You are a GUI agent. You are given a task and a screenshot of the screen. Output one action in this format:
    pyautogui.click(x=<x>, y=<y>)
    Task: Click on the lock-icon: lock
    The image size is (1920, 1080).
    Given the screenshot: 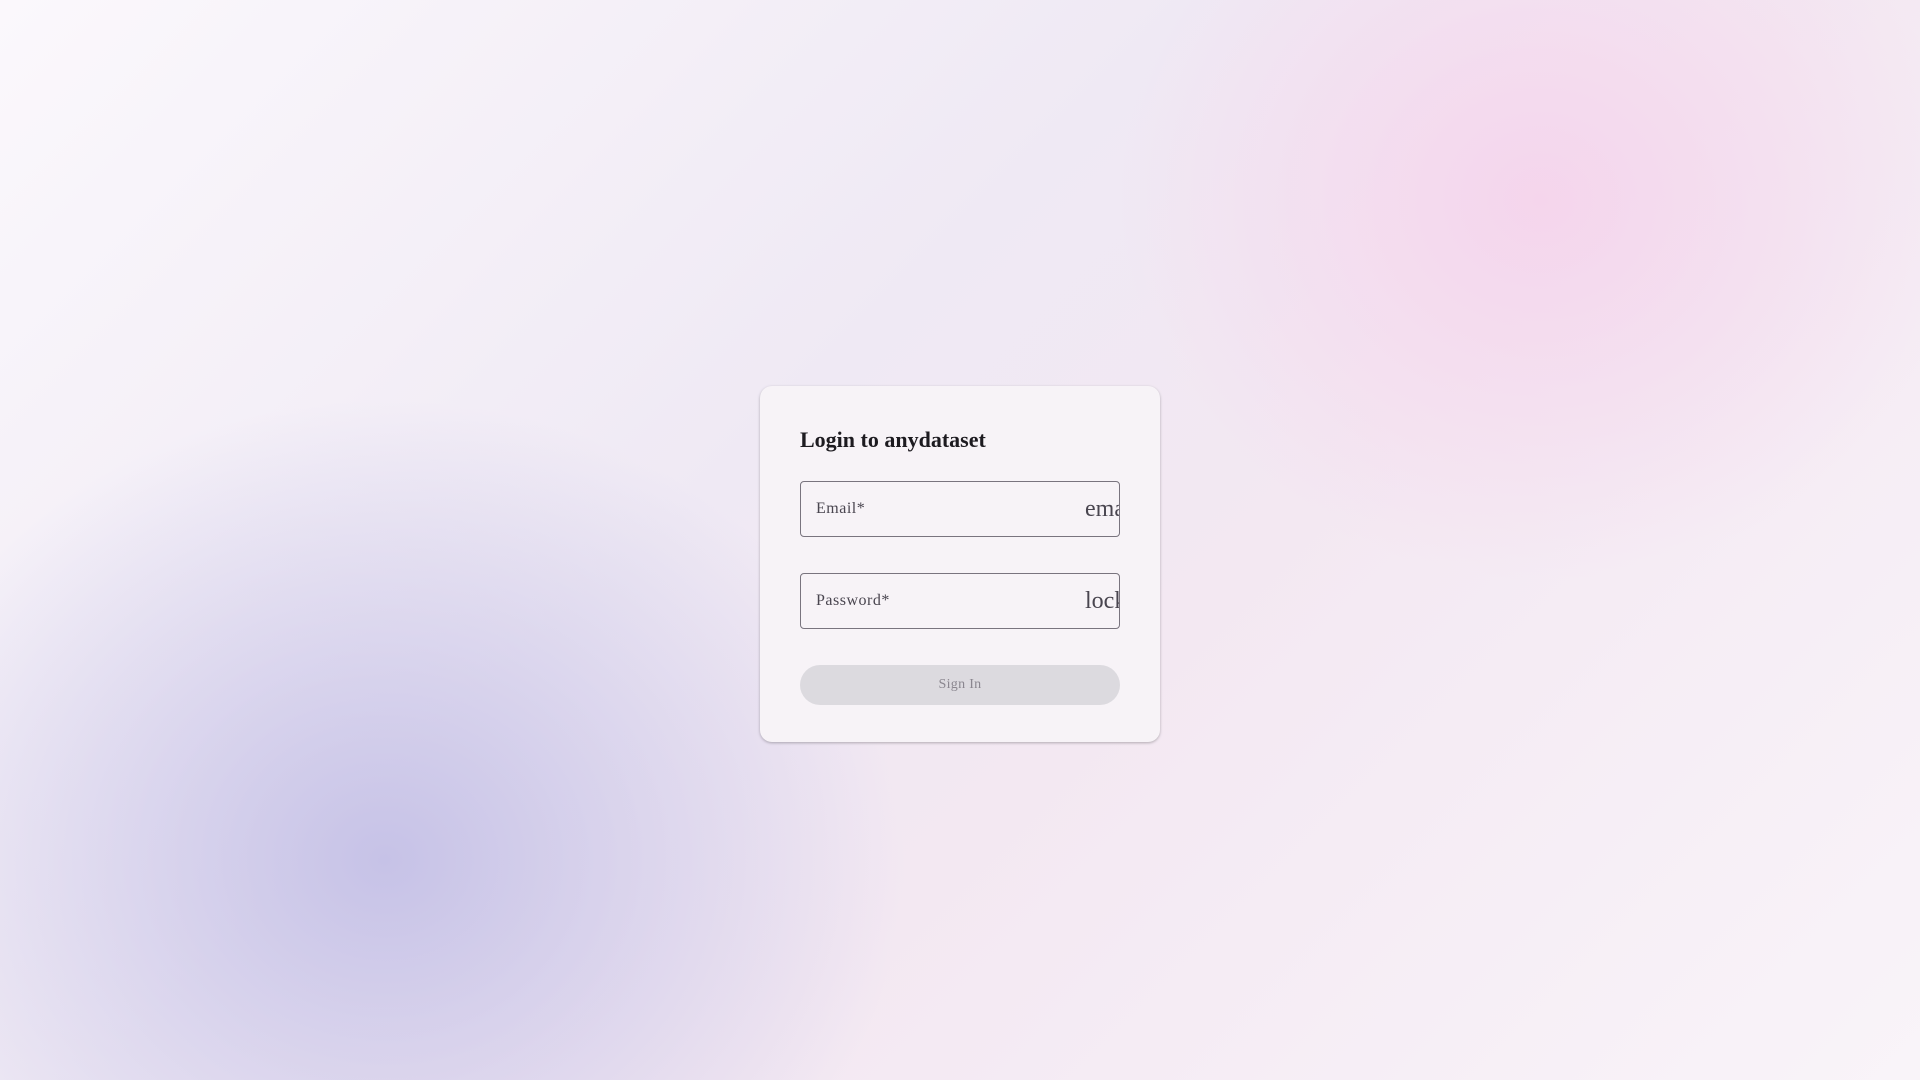 What is the action you would take?
    pyautogui.click(x=1102, y=601)
    